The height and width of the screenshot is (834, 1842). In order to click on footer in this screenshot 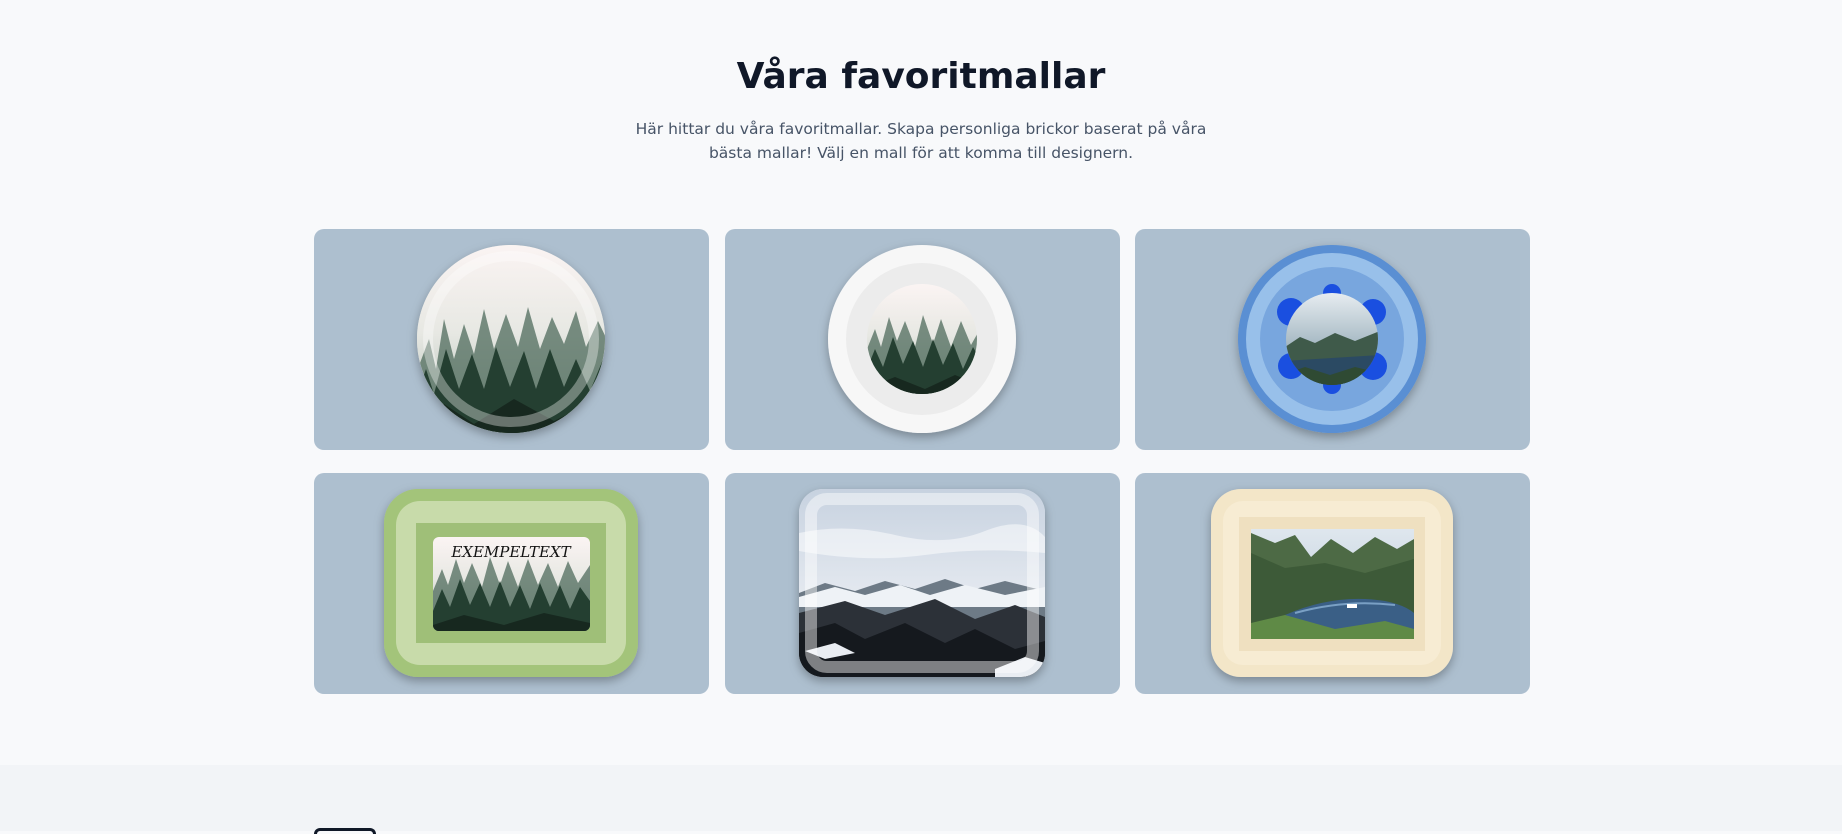, I will do `click(921, 799)`.